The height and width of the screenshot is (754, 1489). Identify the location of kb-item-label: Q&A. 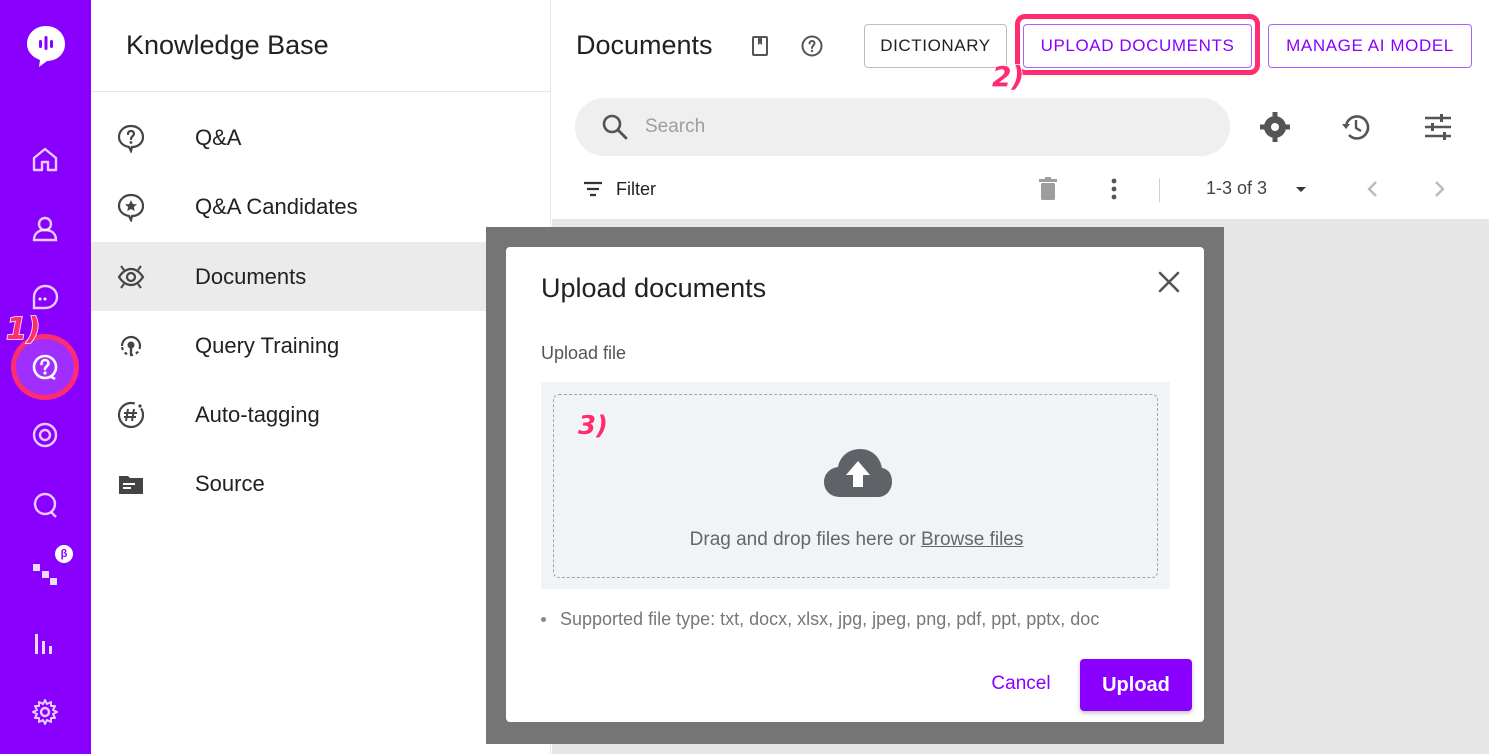
(218, 137).